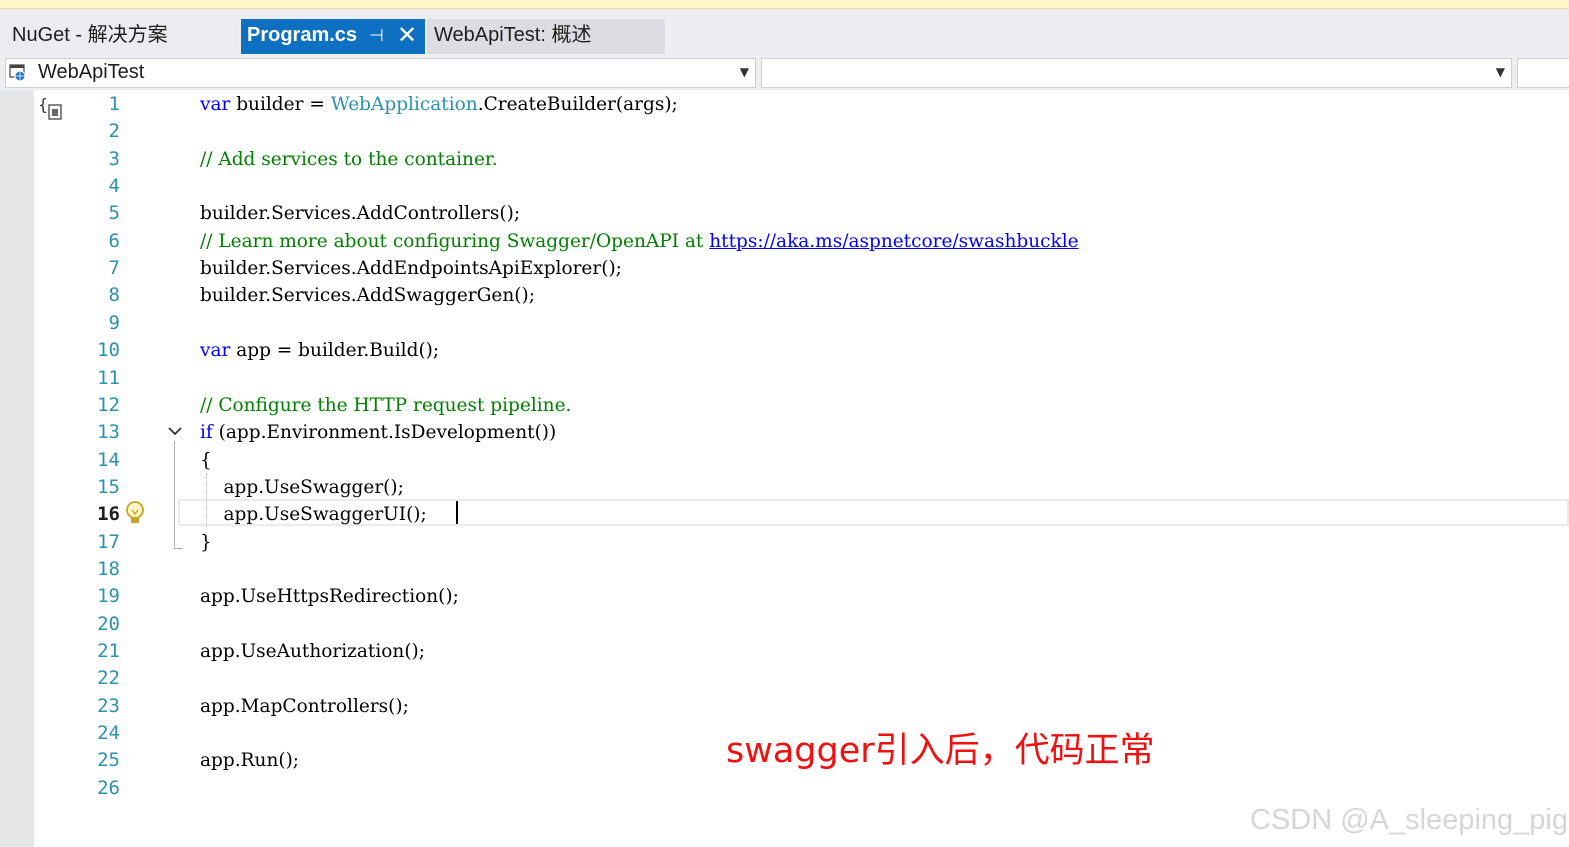 The image size is (1569, 847). What do you see at coordinates (457, 512) in the screenshot?
I see `text-caret` at bounding box center [457, 512].